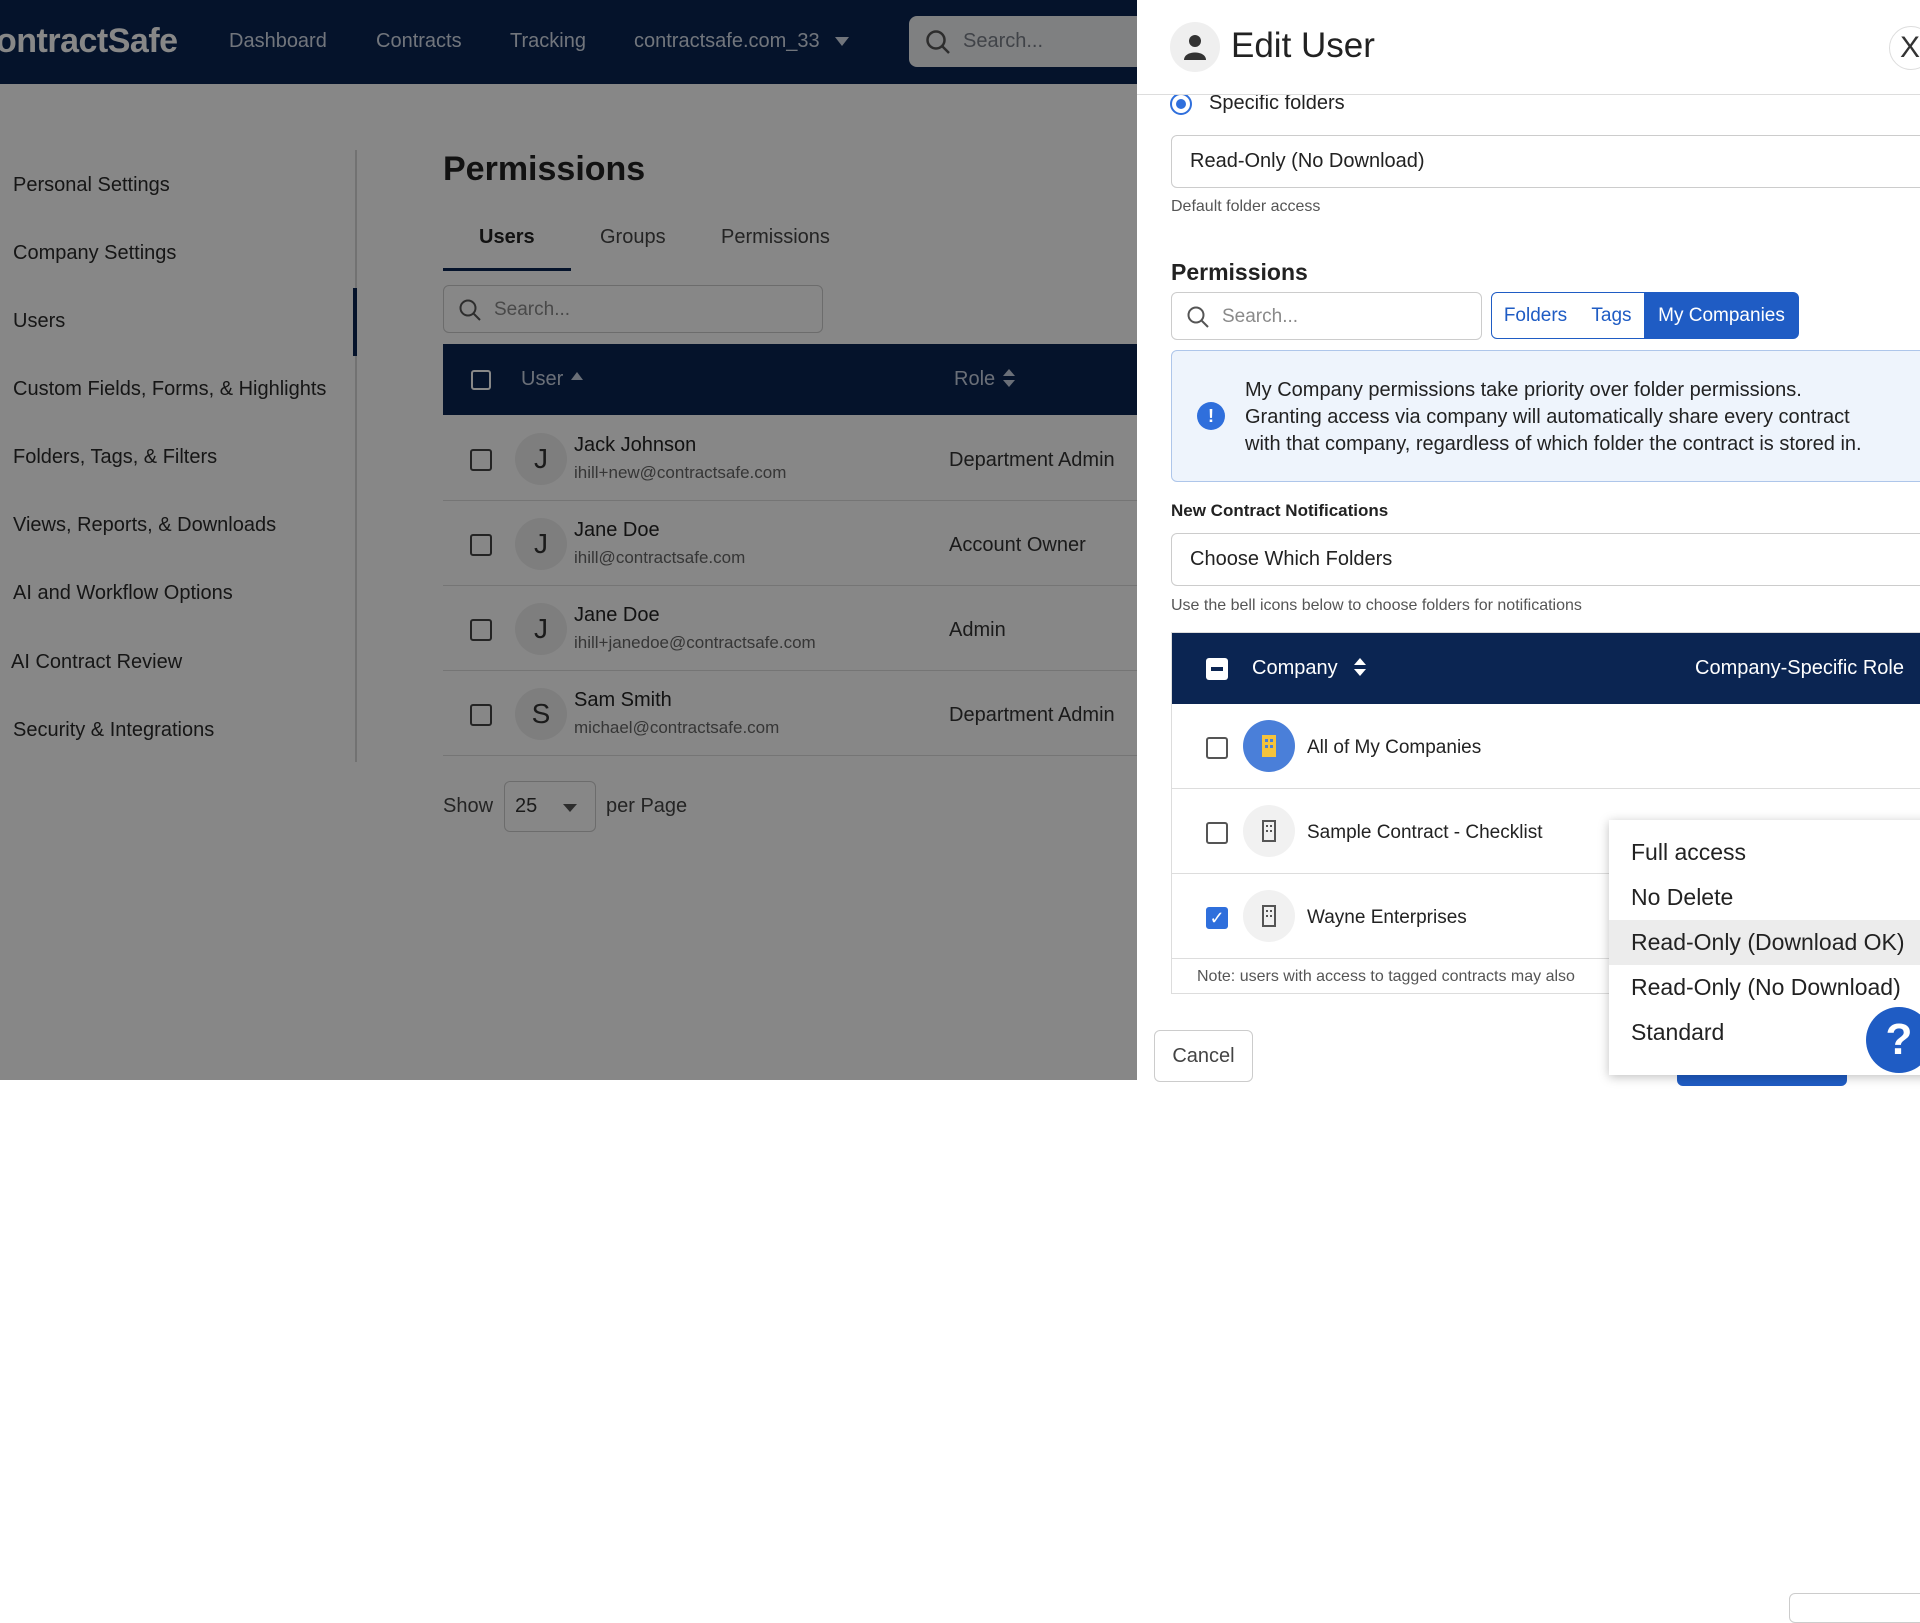  I want to click on notifications-label: New Contract Notifications, so click(1280, 510).